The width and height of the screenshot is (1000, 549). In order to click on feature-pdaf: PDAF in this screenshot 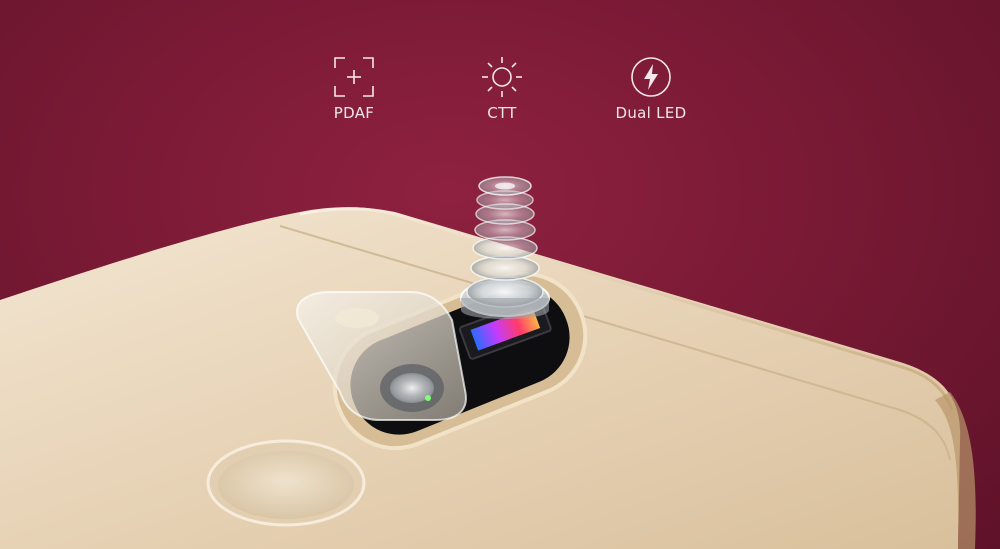, I will do `click(354, 88)`.